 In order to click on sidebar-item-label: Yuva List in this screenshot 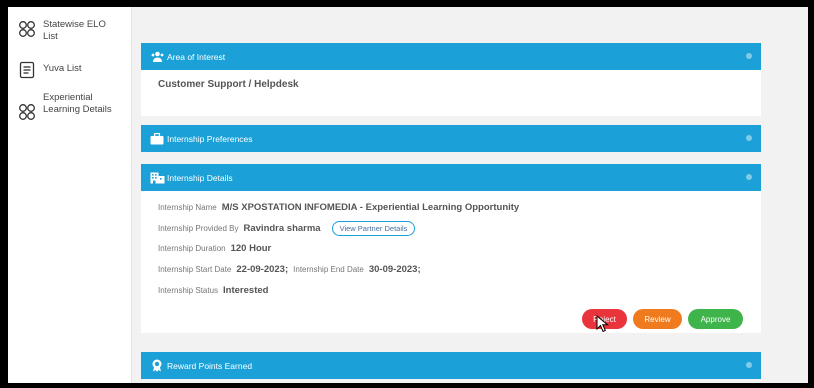, I will do `click(62, 68)`.